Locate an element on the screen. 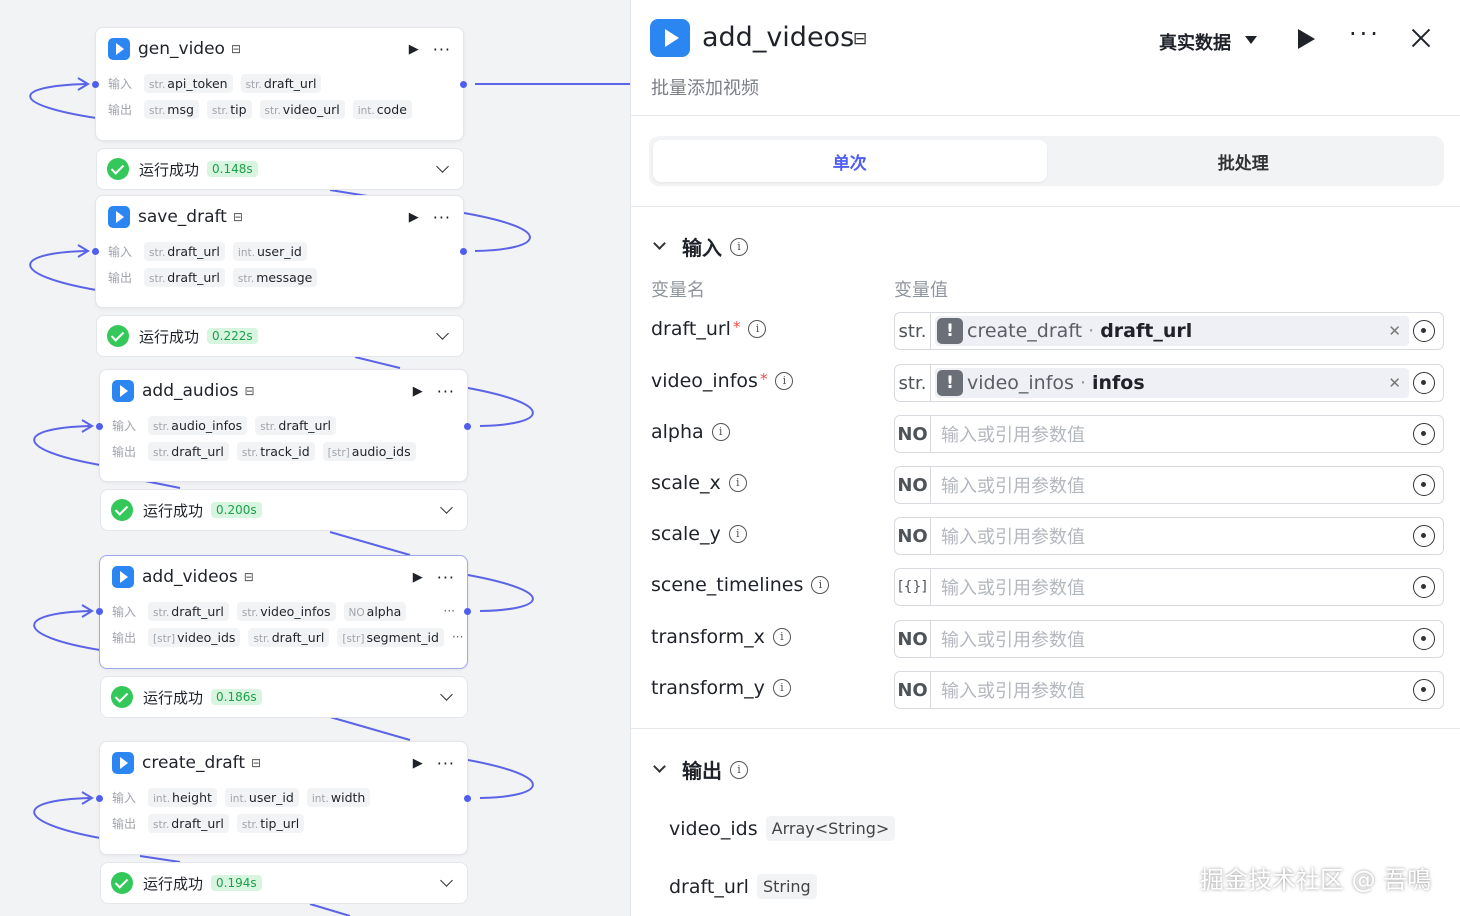  success-check-icon is located at coordinates (122, 697).